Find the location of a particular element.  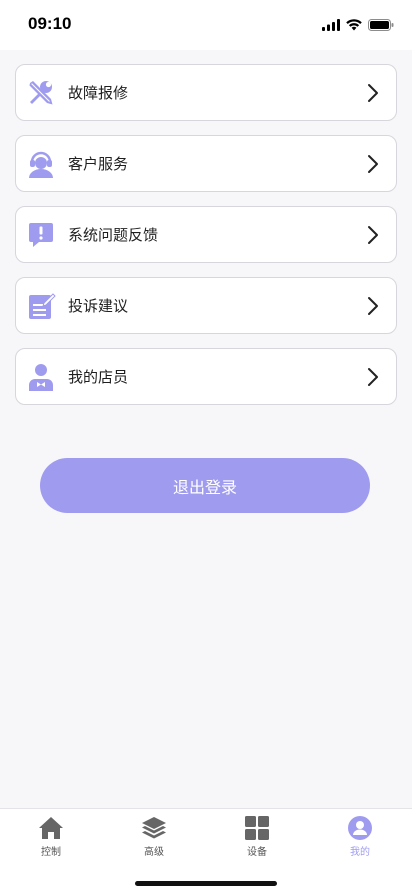

tab-advanced: 高级 is located at coordinates (154, 837).